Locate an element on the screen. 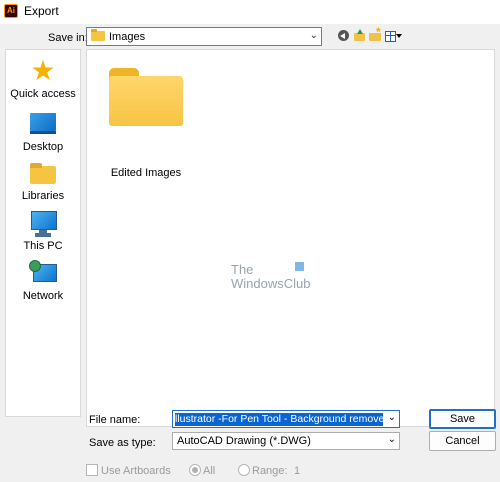 Image resolution: width=500 pixels, height=482 pixels. place-label: Network is located at coordinates (43, 296).